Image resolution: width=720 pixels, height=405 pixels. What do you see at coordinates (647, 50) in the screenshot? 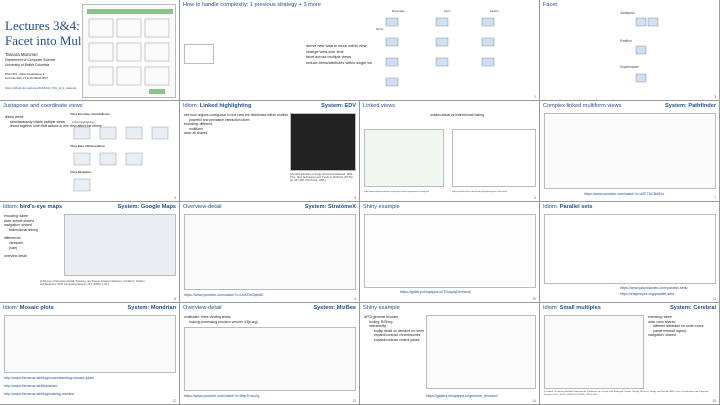
I see `facet-icons` at bounding box center [647, 50].